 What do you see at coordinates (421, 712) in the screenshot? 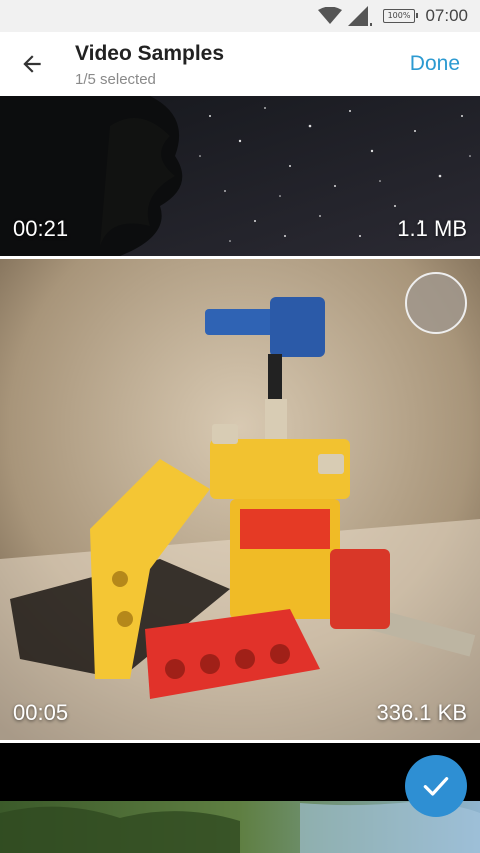
I see `video-size: 336.1 KB` at bounding box center [421, 712].